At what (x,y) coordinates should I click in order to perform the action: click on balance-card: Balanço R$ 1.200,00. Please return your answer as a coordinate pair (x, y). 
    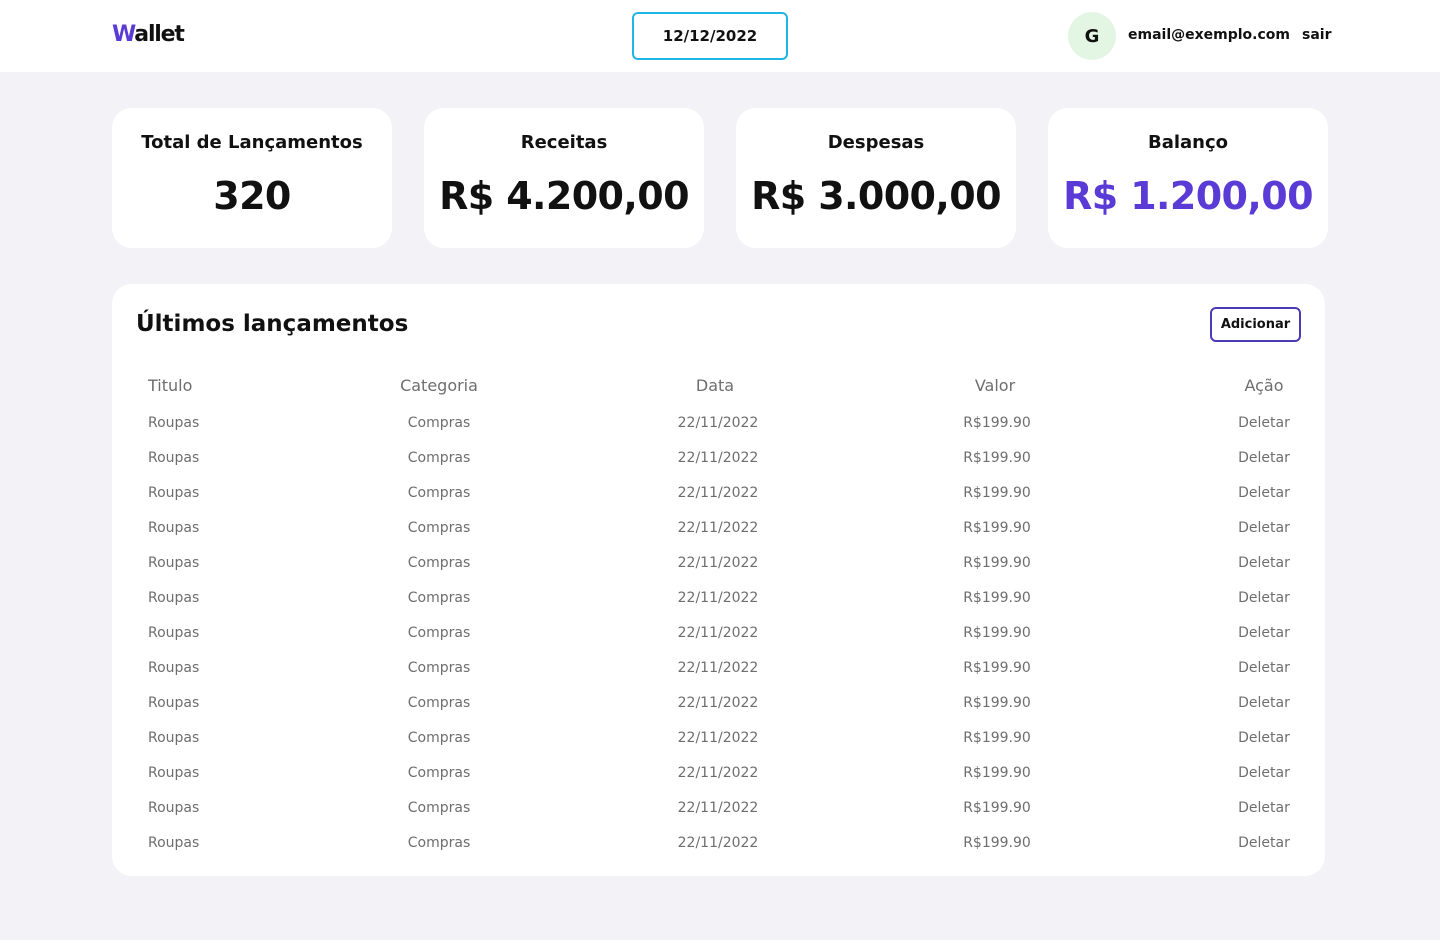
    Looking at the image, I should click on (1188, 178).